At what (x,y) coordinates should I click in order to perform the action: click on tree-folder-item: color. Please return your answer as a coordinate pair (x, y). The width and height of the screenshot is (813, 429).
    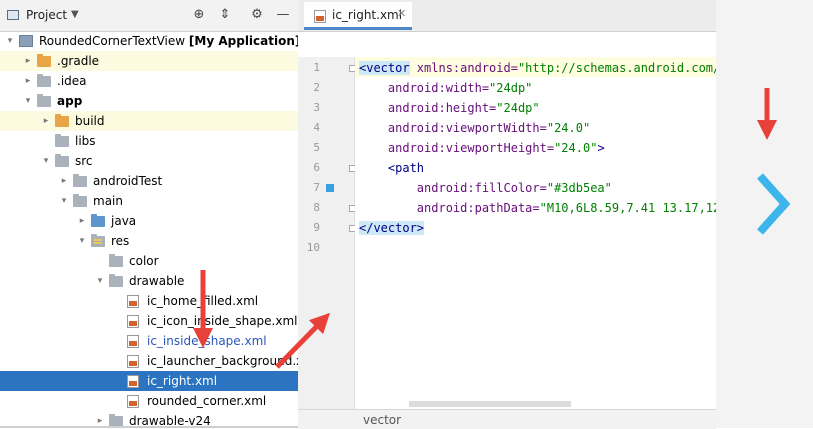
    Looking at the image, I should click on (149, 261).